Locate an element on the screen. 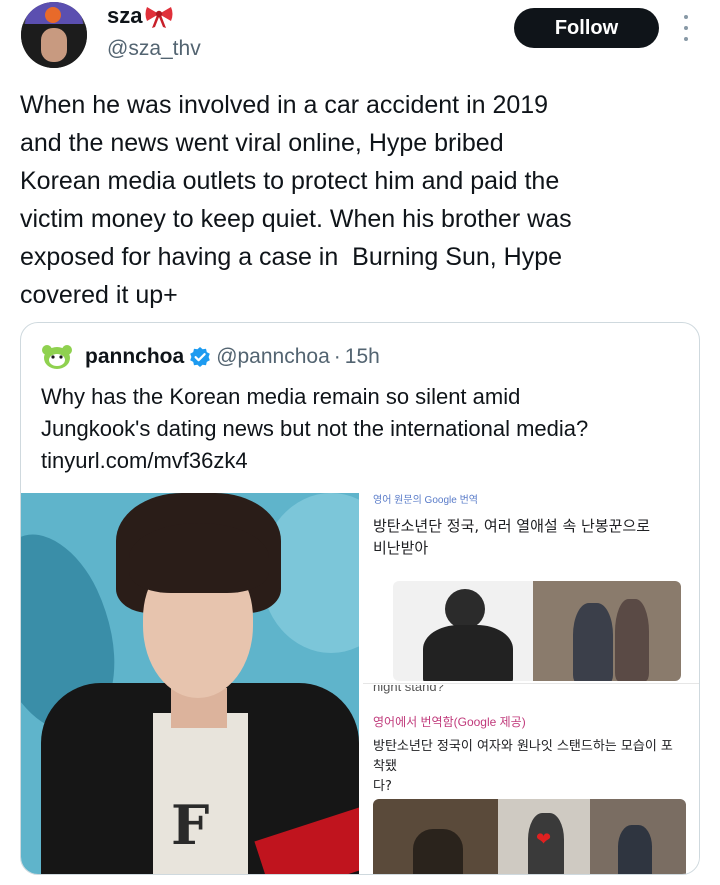  quoted-author-handle: @pannchoa is located at coordinates (273, 357).